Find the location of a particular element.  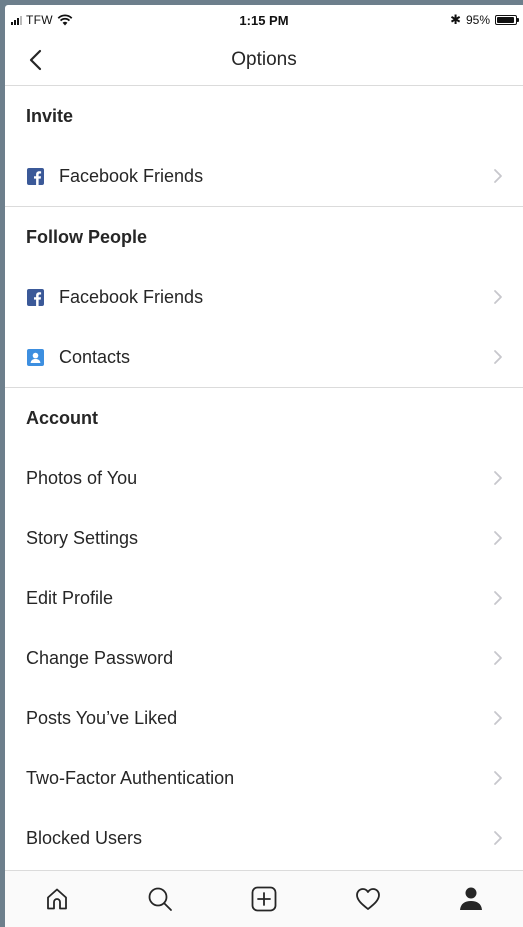

tab-search is located at coordinates (160, 899).